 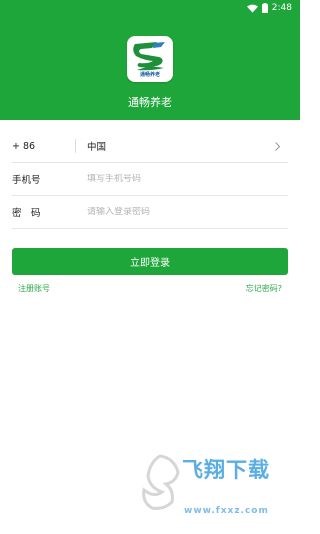 What do you see at coordinates (161, 482) in the screenshot?
I see `watermark-logo-icon` at bounding box center [161, 482].